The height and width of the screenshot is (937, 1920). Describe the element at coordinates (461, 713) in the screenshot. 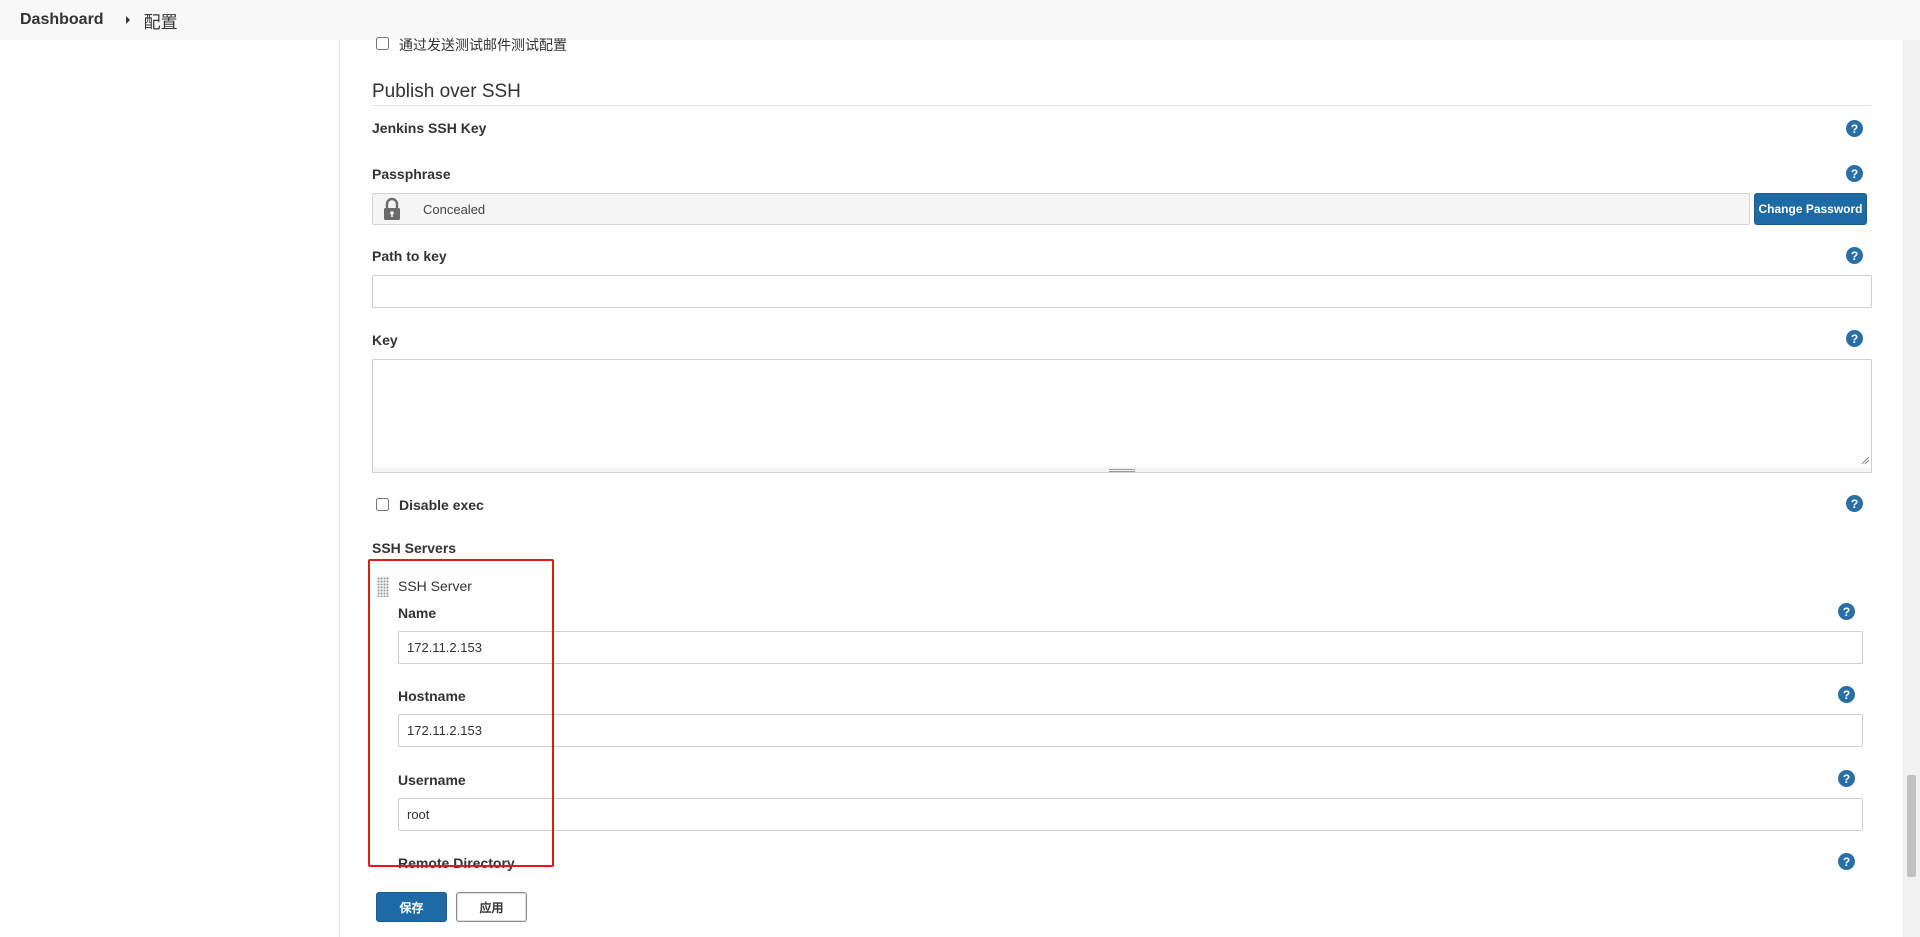

I see `highlight-box` at that location.